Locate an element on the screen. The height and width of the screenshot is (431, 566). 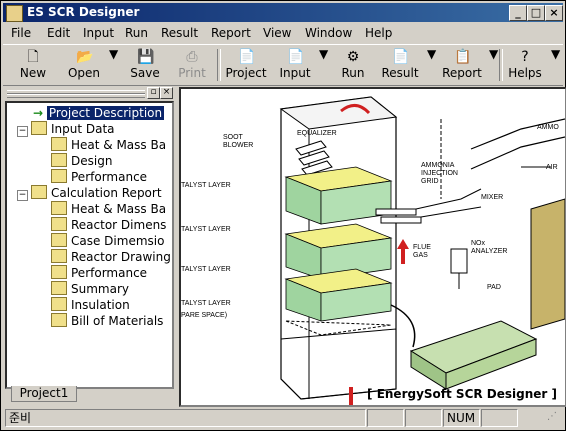
report-button: 📋 Report is located at coordinates (462, 65).